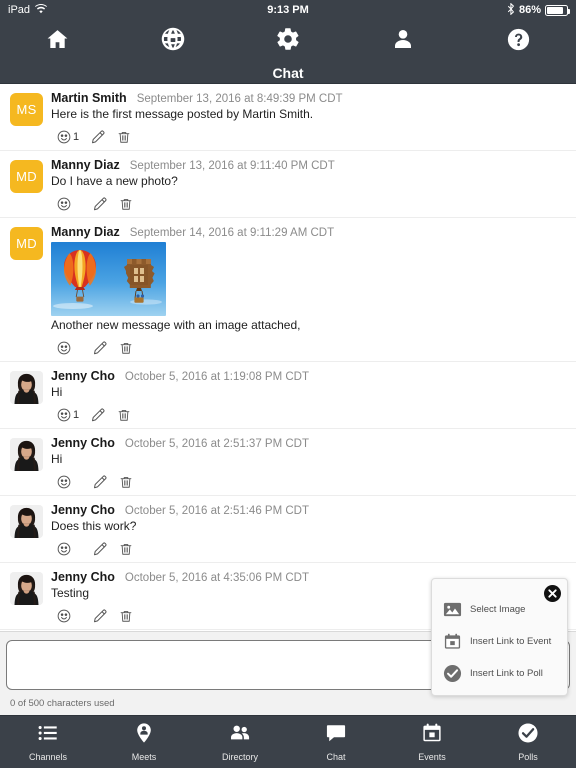  I want to click on message-attached-image, so click(108, 279).